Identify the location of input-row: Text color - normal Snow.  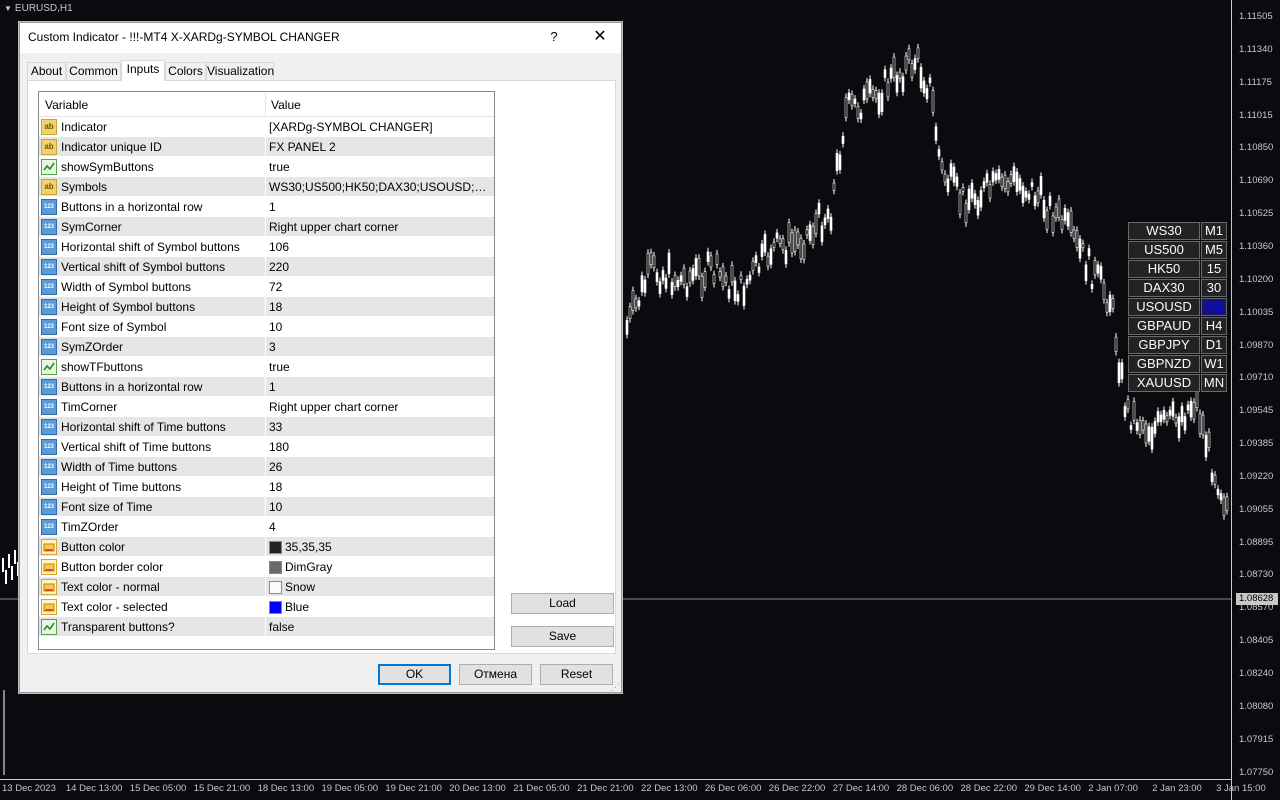
(266, 587).